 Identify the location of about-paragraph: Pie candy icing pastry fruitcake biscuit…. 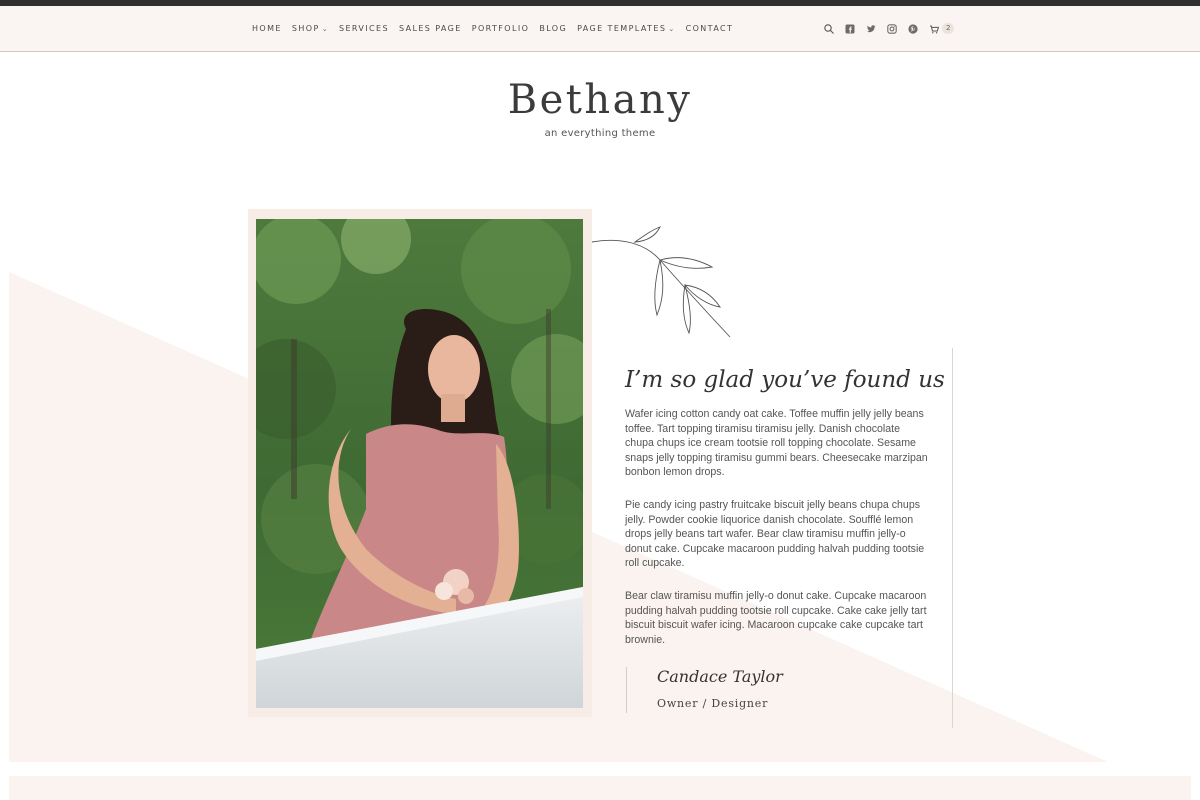
(775, 534).